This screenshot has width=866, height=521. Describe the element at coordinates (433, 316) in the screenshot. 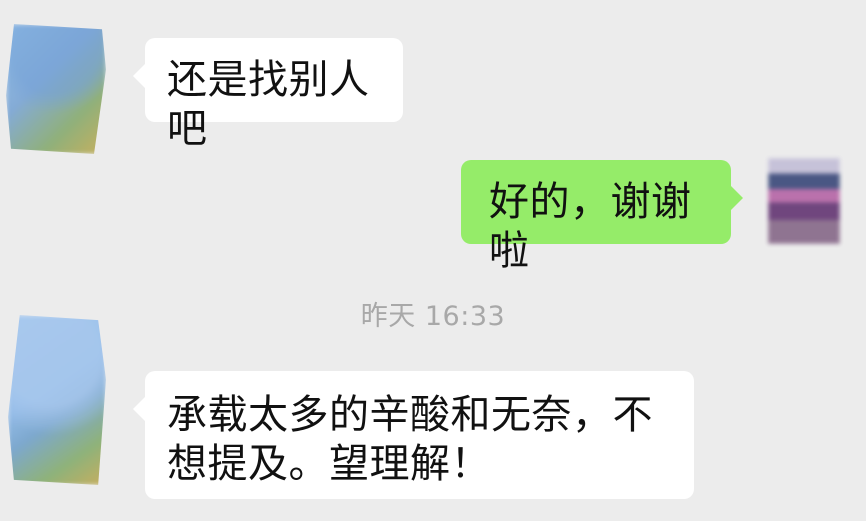

I see `message-timestamp: 昨天 16:33` at that location.